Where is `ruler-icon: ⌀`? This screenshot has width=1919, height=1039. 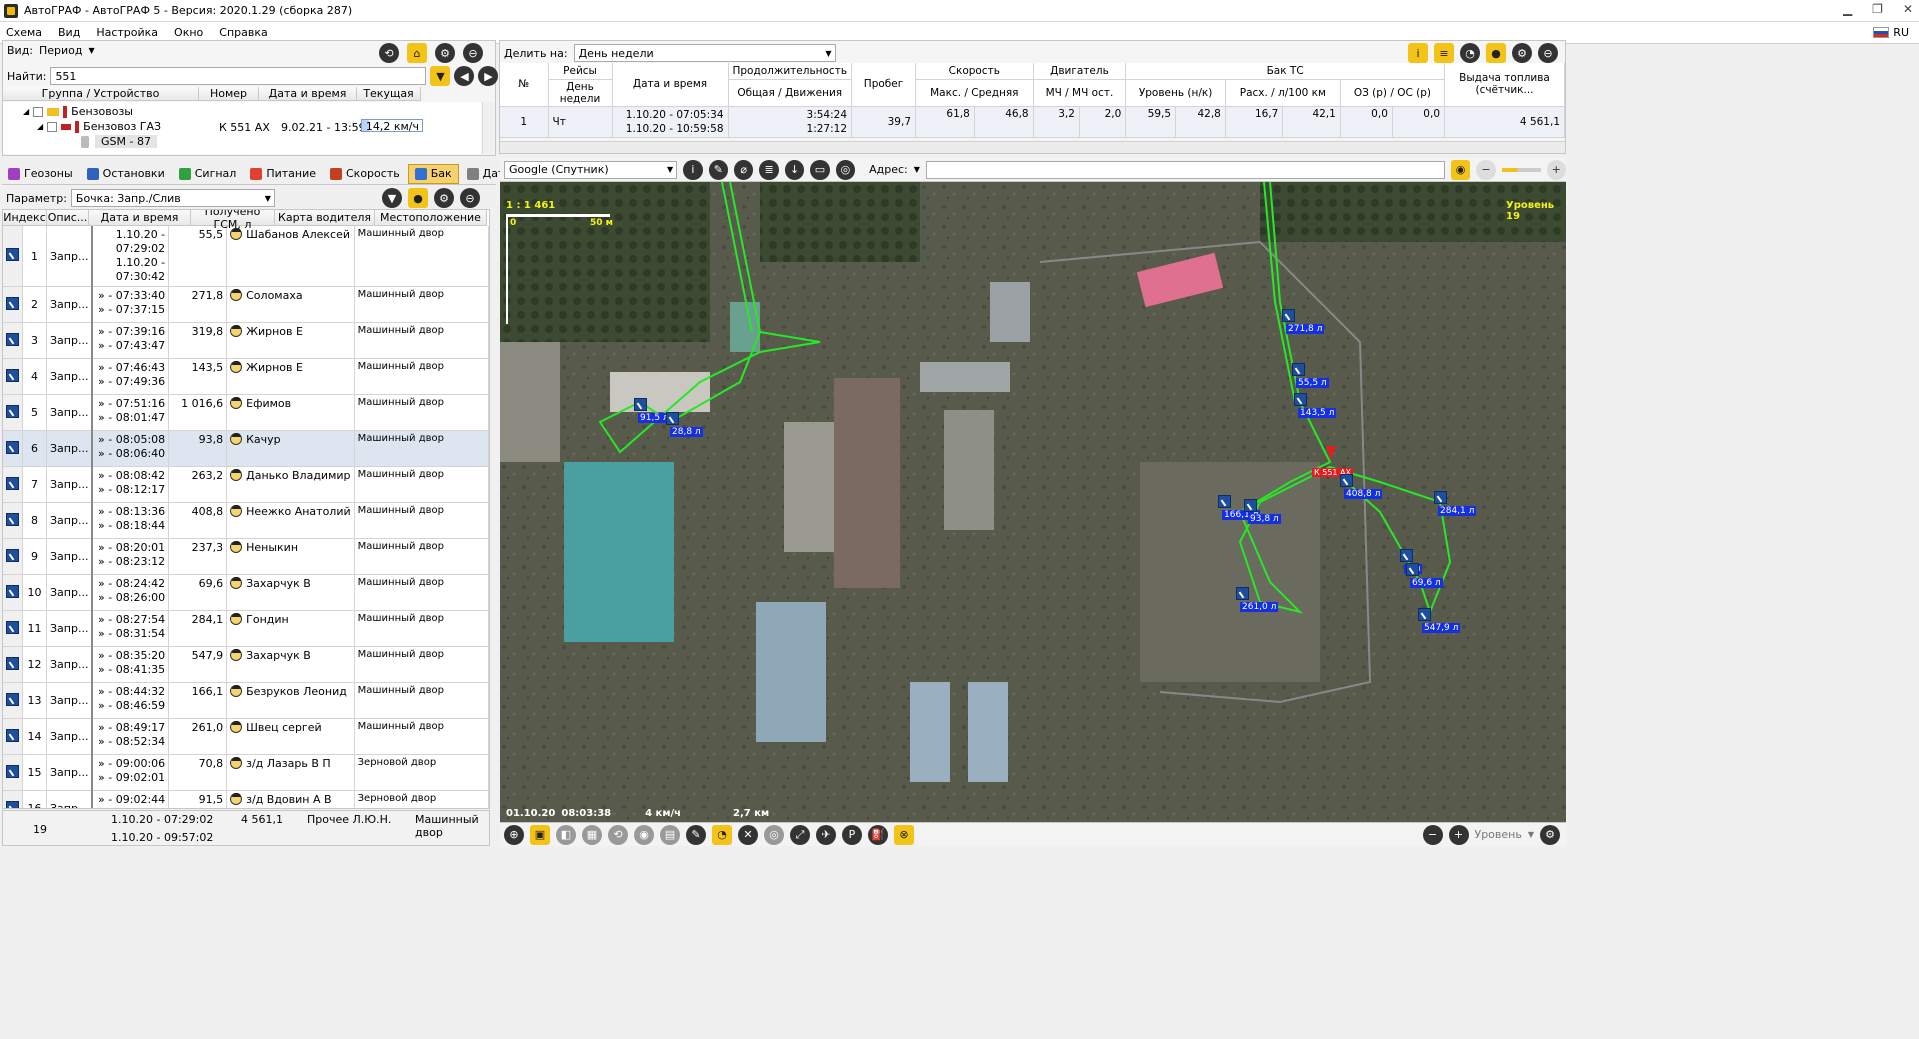
ruler-icon: ⌀ is located at coordinates (744, 169).